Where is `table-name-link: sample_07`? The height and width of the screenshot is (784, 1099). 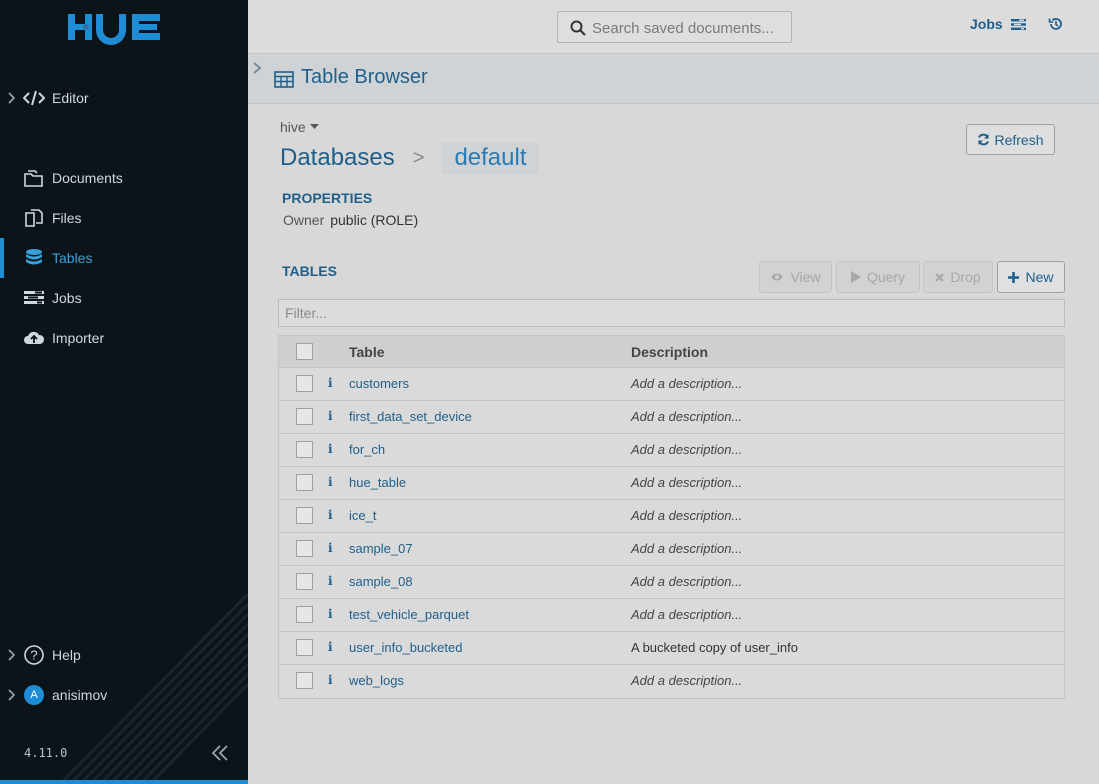 table-name-link: sample_07 is located at coordinates (381, 548).